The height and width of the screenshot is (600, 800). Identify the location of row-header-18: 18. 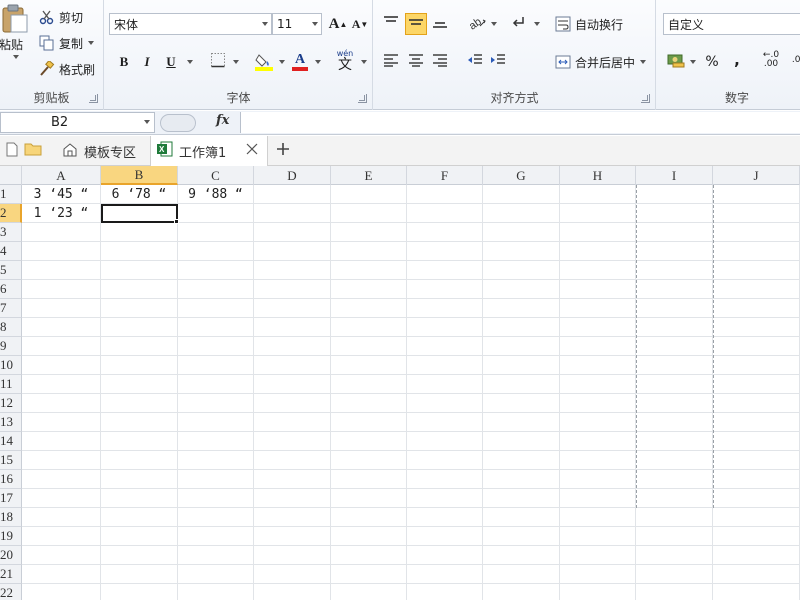
(11, 517).